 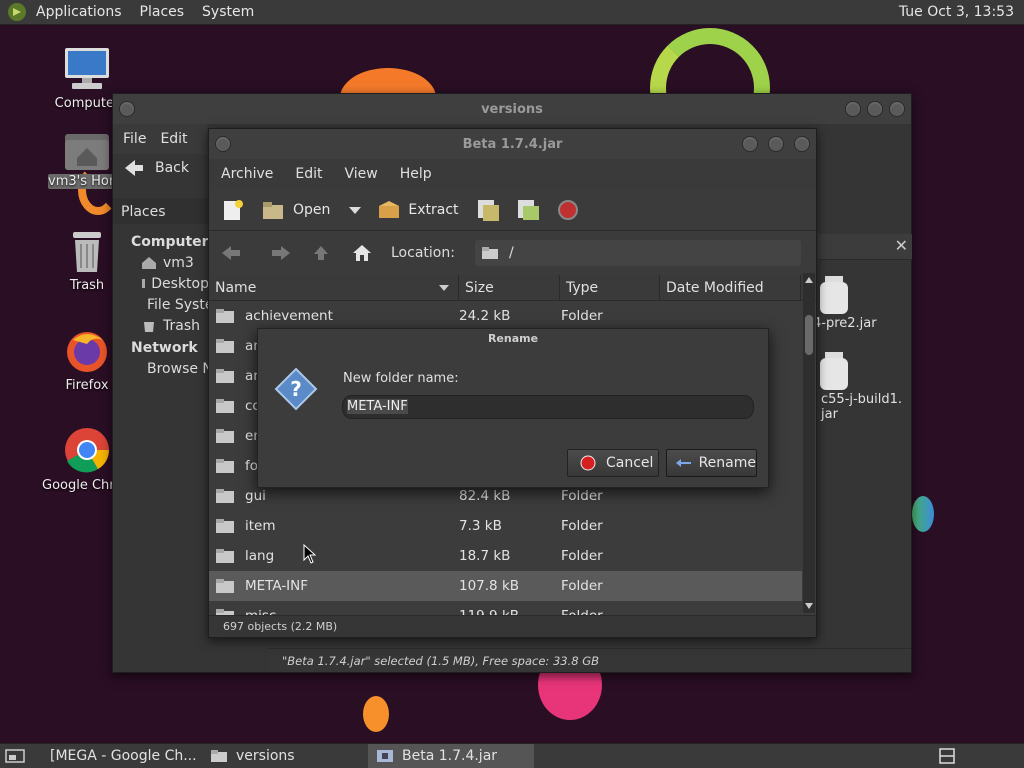 I want to click on cancel-icon, so click(x=588, y=463).